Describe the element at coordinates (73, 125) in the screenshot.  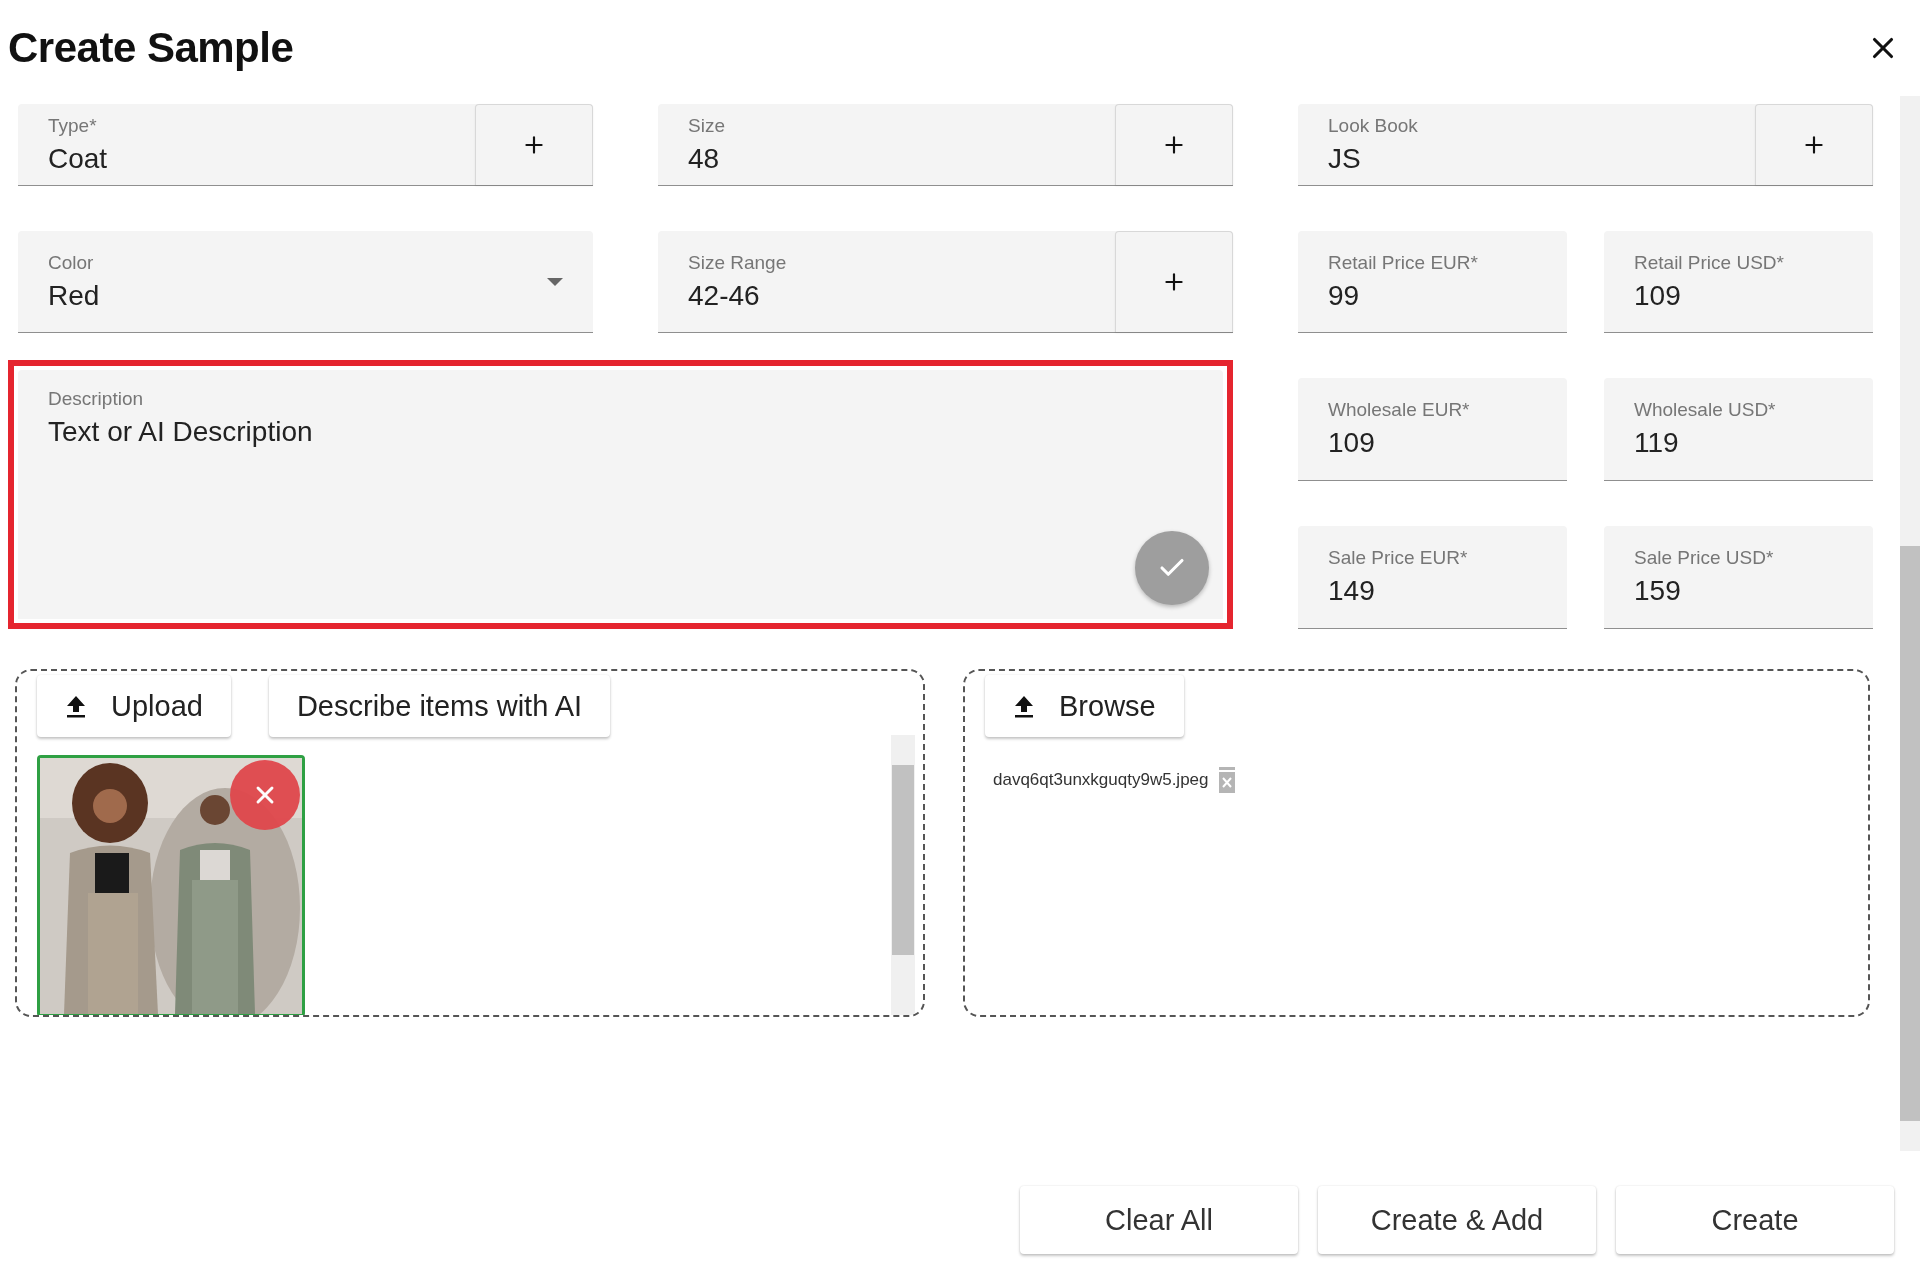
I see `field-label: Type*` at that location.